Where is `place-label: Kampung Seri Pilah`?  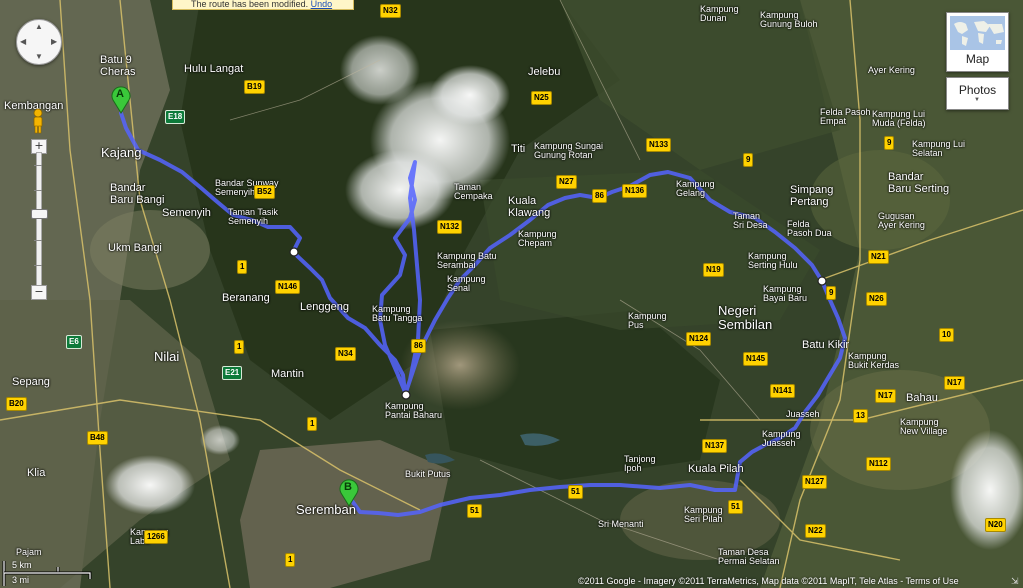 place-label: Kampung Seri Pilah is located at coordinates (703, 515).